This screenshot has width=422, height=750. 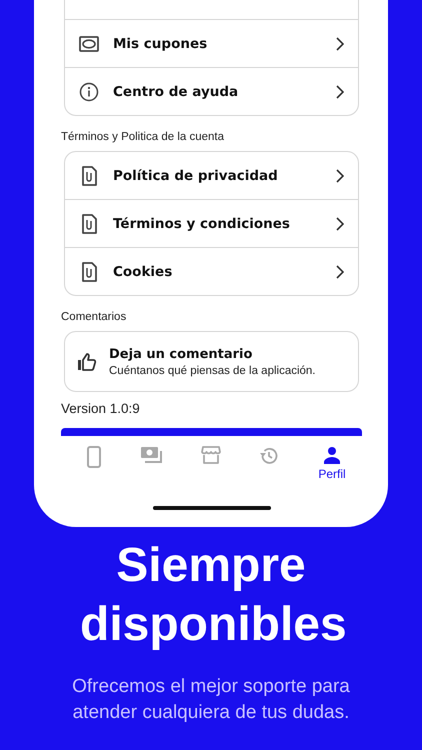 What do you see at coordinates (211, 700) in the screenshot?
I see `tagline: Ofrecemos el mejor soporte para atender cualquiera de tus dudas.` at bounding box center [211, 700].